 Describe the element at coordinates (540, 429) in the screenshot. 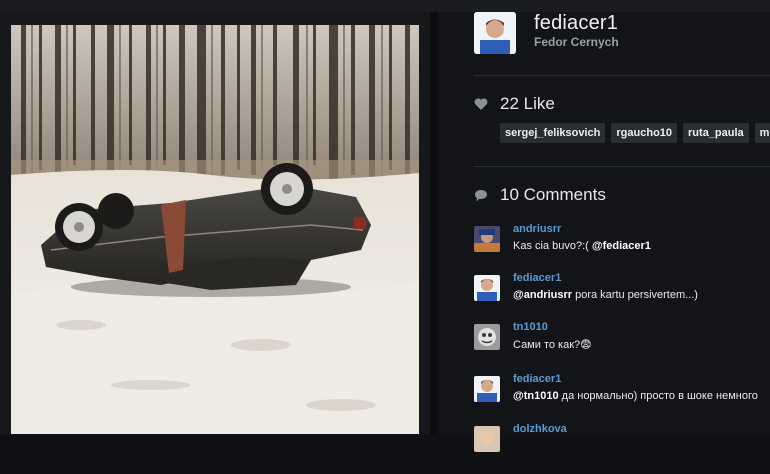

I see `comment-author: dolzhkova` at that location.